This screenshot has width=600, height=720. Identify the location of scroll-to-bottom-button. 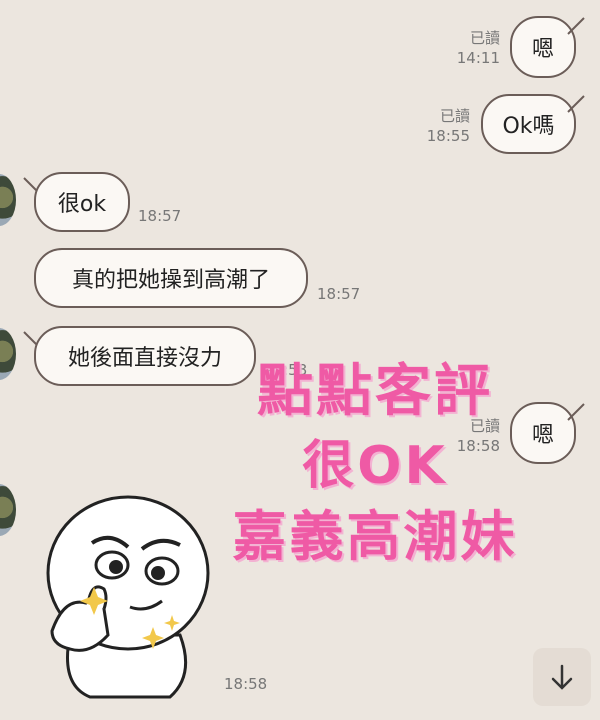
(562, 677).